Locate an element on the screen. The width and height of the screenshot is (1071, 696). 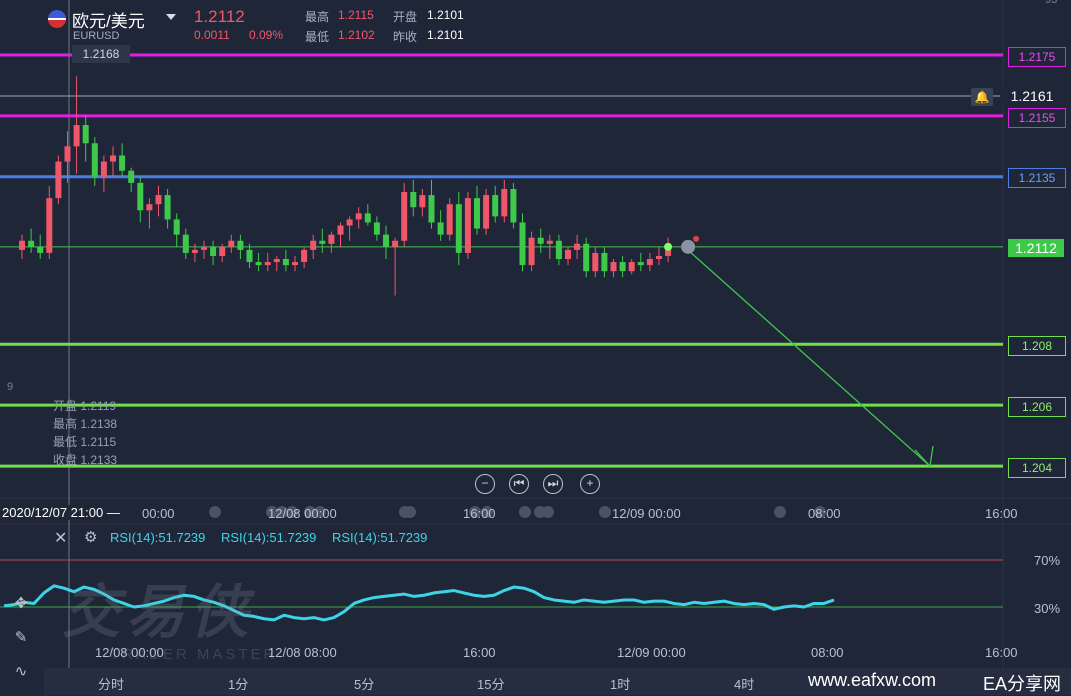
rsi-level-low: 30% is located at coordinates (1047, 608).